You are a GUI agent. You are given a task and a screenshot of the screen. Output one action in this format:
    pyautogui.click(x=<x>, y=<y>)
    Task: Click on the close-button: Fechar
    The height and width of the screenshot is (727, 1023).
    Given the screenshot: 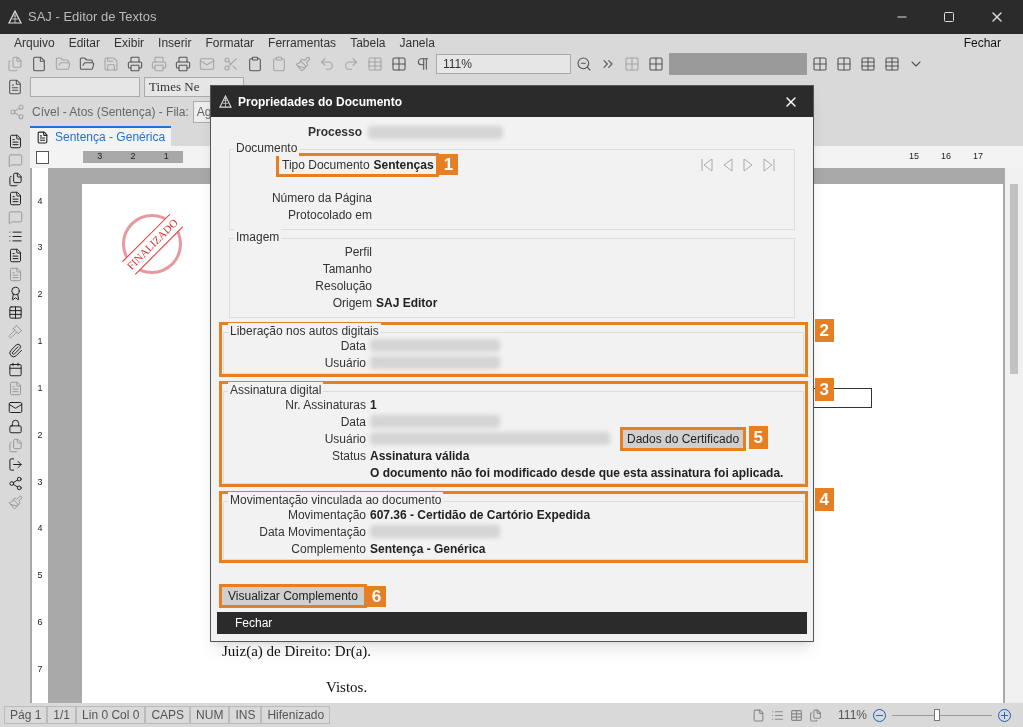 What is the action you would take?
    pyautogui.click(x=254, y=623)
    